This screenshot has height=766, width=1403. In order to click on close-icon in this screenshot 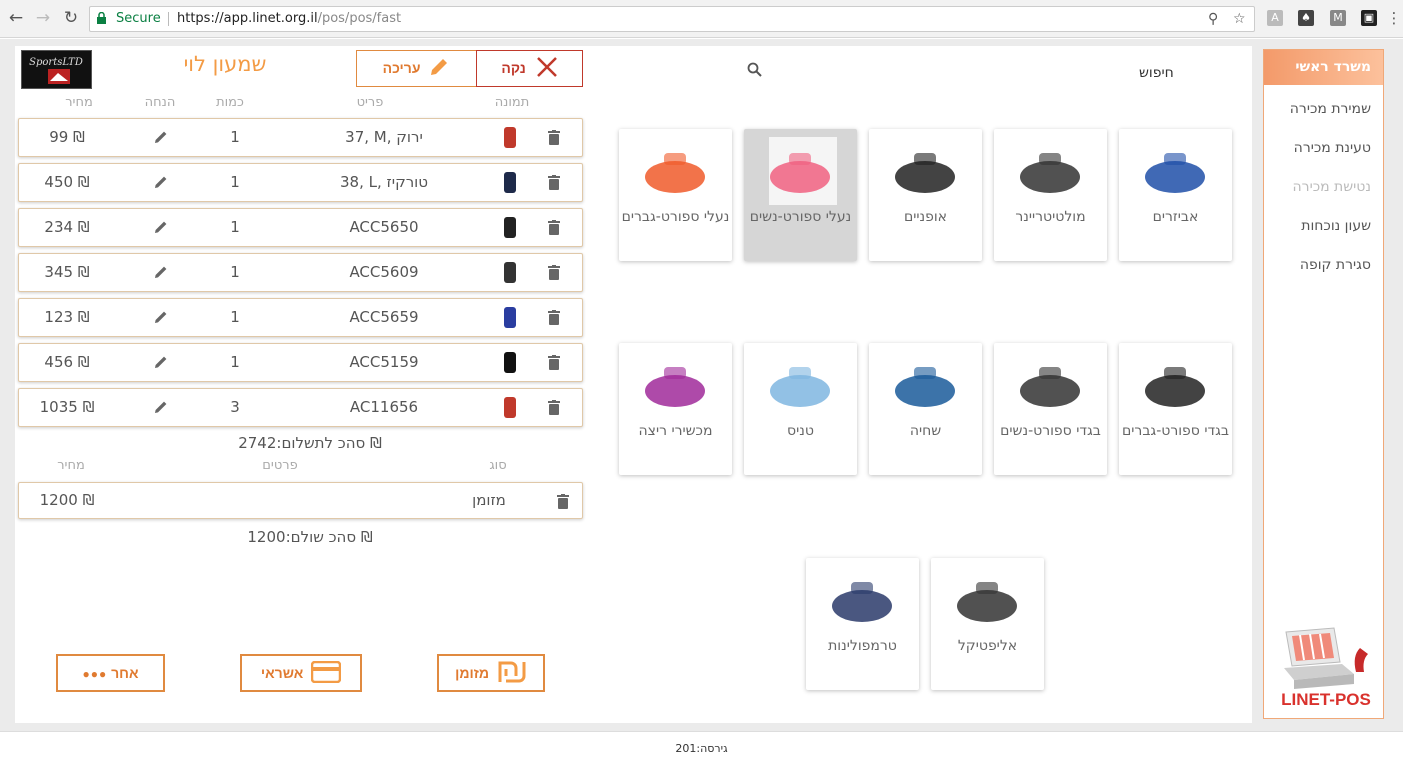, I will do `click(546, 67)`.